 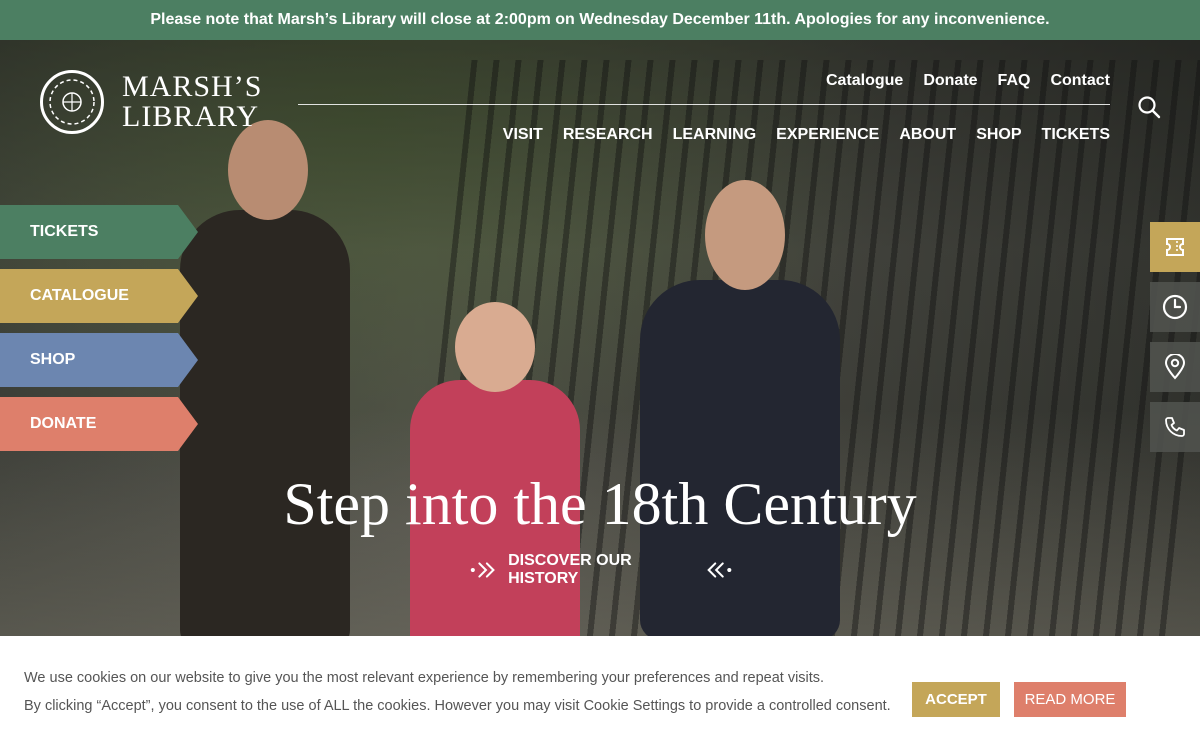 I want to click on main-nav-about: ABOUT, so click(x=927, y=135).